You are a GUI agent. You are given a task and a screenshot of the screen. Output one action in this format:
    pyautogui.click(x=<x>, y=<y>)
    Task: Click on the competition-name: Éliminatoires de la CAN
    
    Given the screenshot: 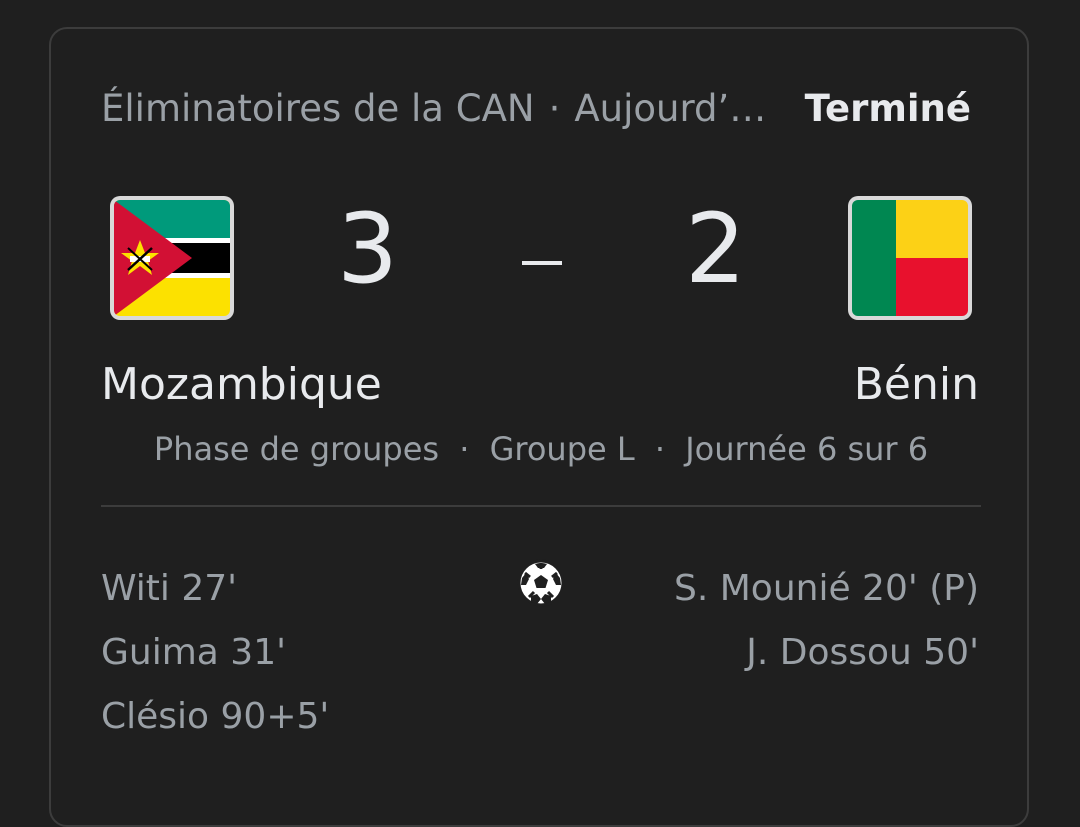 What is the action you would take?
    pyautogui.click(x=318, y=108)
    